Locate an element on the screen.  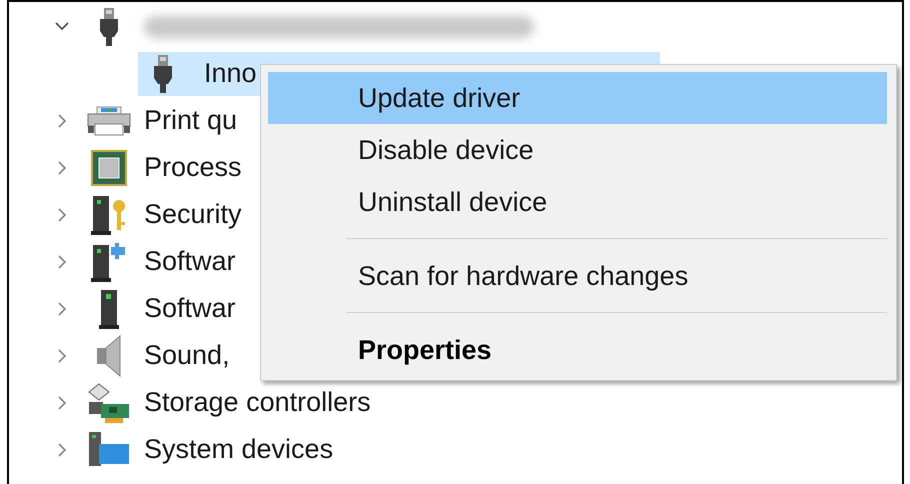
tree-item: Process is located at coordinates (193, 167).